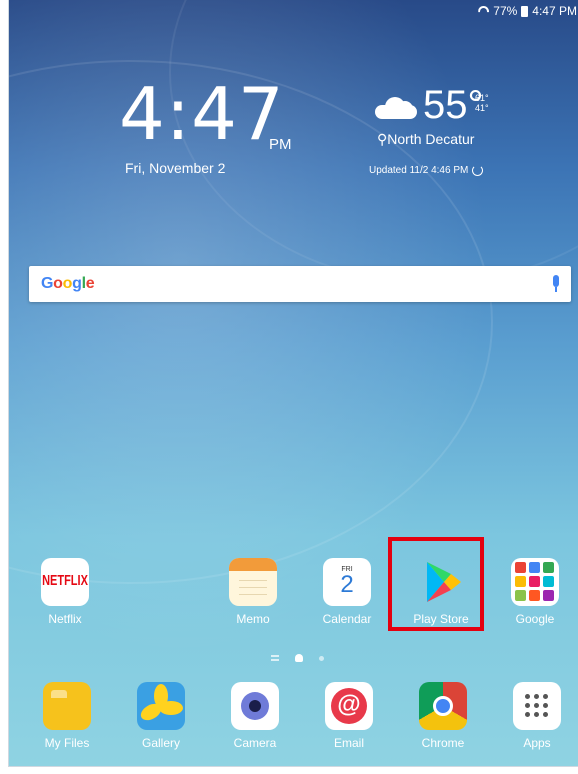  I want to click on google-search-bar: Google, so click(300, 284).